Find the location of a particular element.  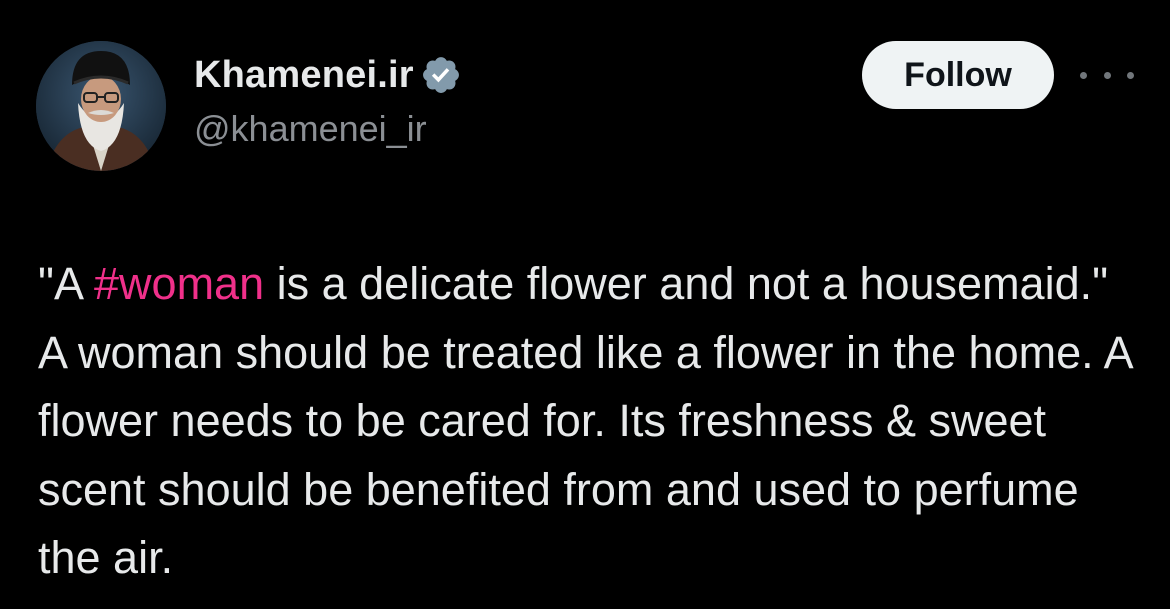

hashtag-link: #woman is located at coordinates (179, 283).